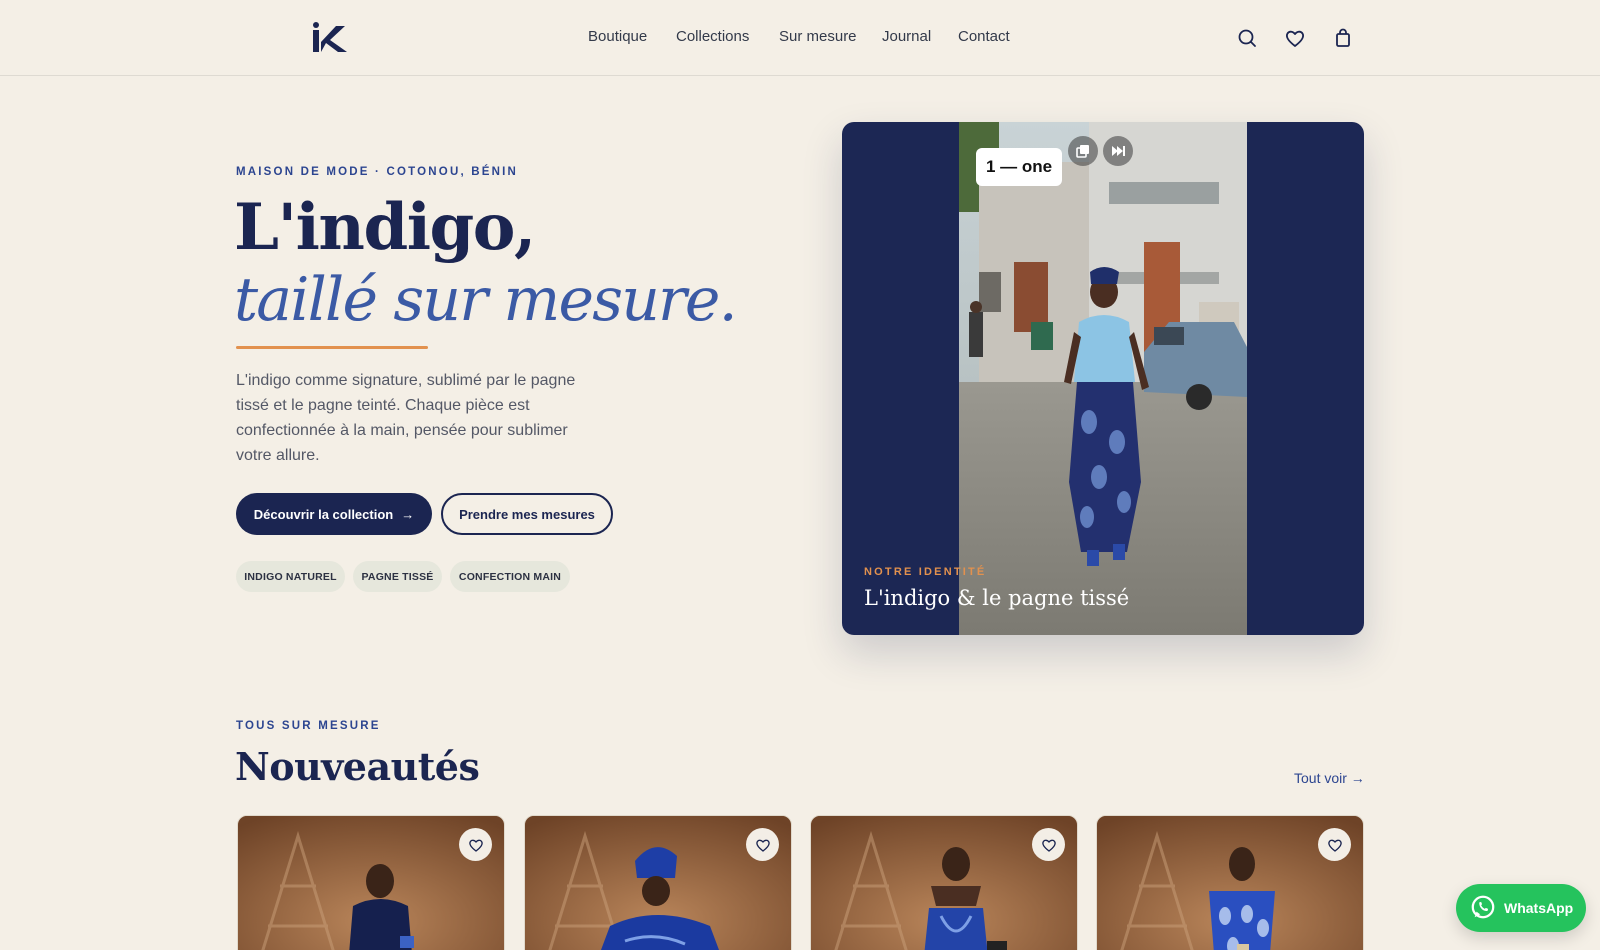 The image size is (1600, 950). What do you see at coordinates (1083, 151) in the screenshot?
I see `copy-link-icon` at bounding box center [1083, 151].